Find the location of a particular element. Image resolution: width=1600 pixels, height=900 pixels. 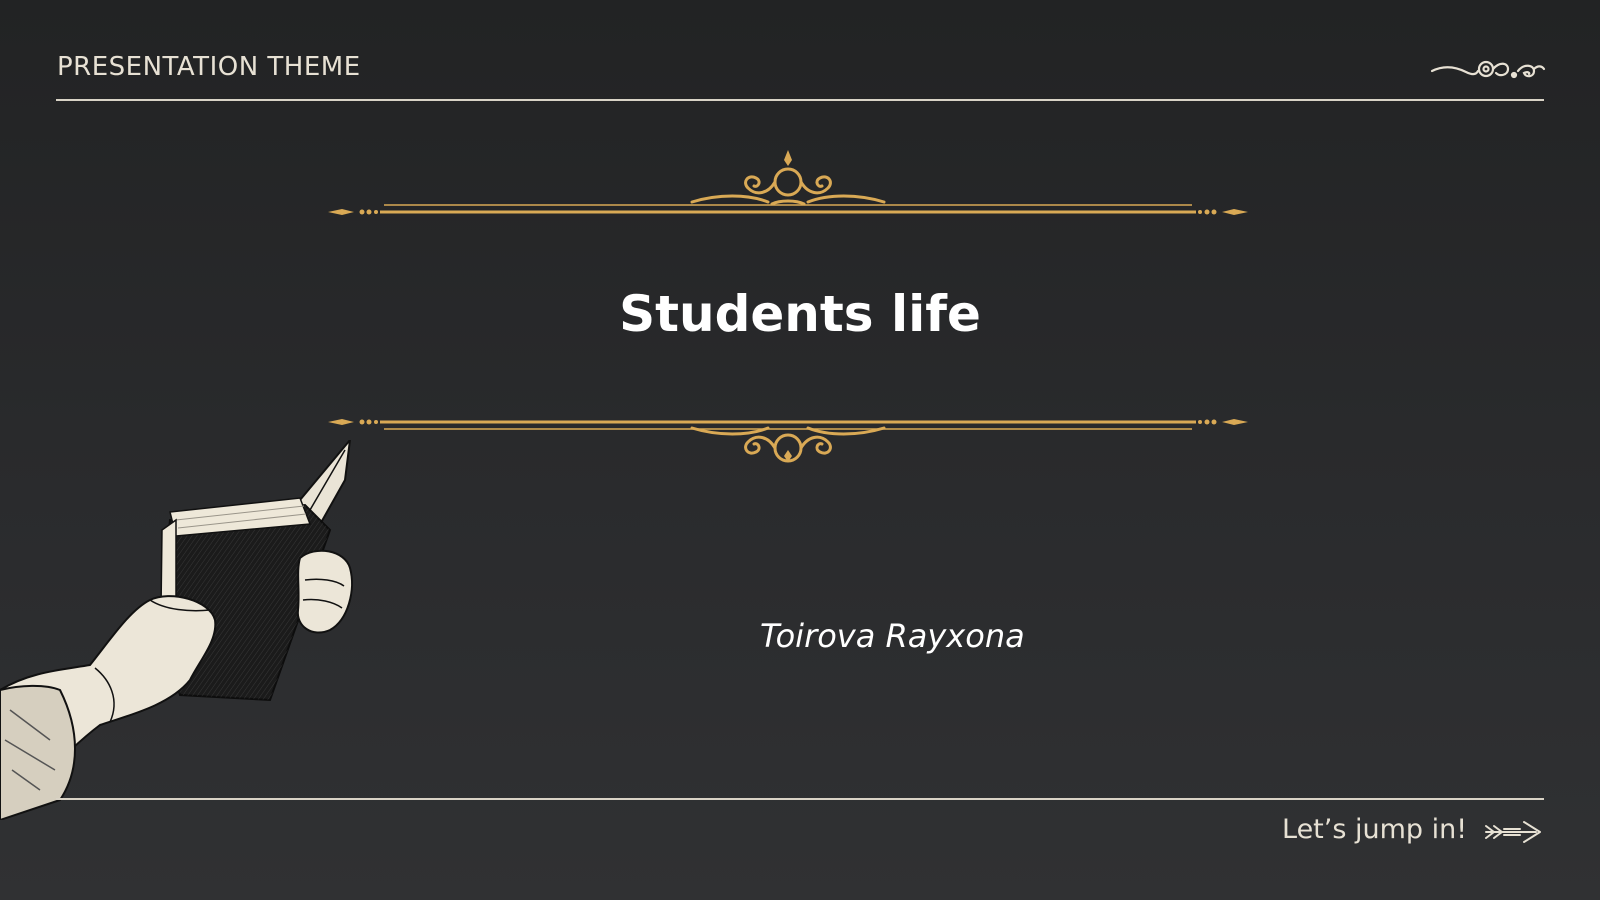

arrow-icon is located at coordinates (1514, 832).